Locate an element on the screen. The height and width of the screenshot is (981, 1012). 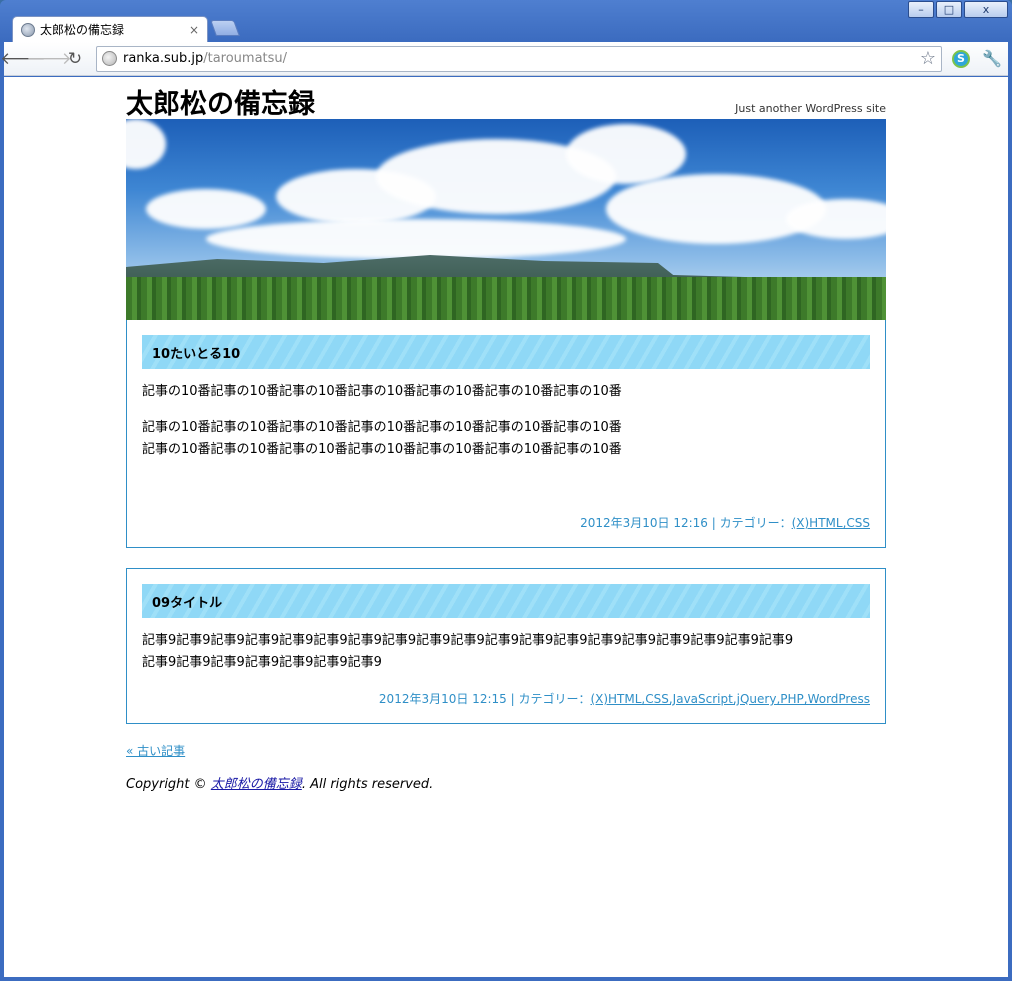
post-date: 2012年3月10日 12:15 is located at coordinates (442, 699).